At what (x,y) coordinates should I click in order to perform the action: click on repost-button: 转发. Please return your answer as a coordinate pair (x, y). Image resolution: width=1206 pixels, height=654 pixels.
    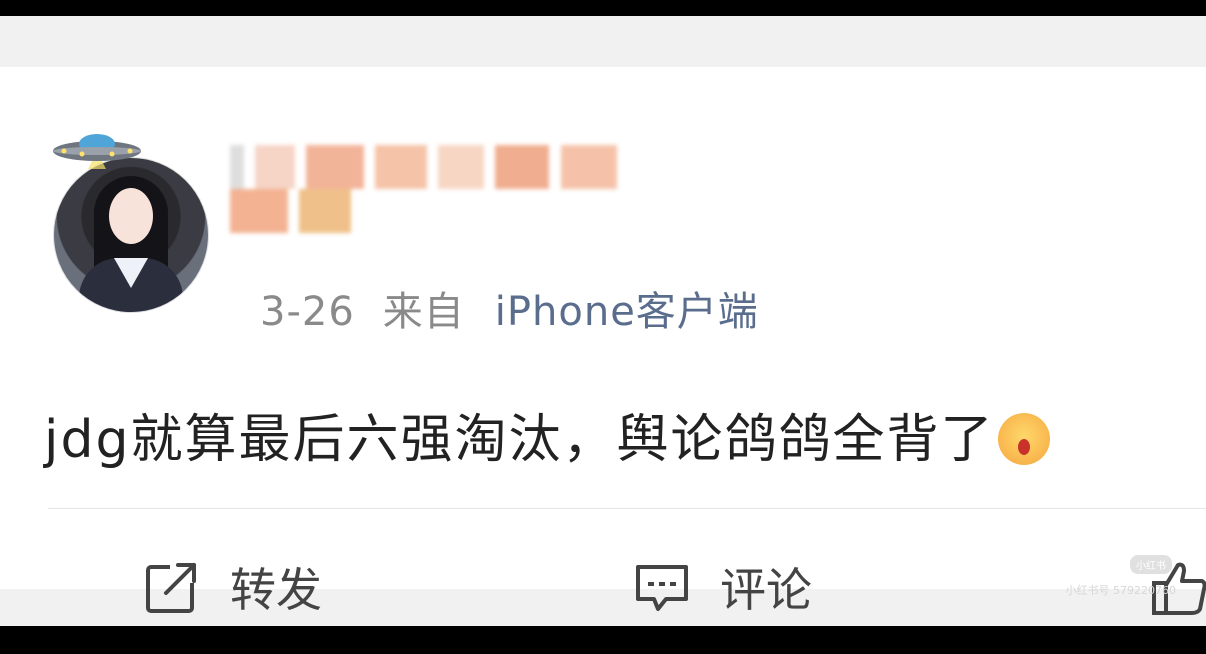
    Looking at the image, I should click on (232, 586).